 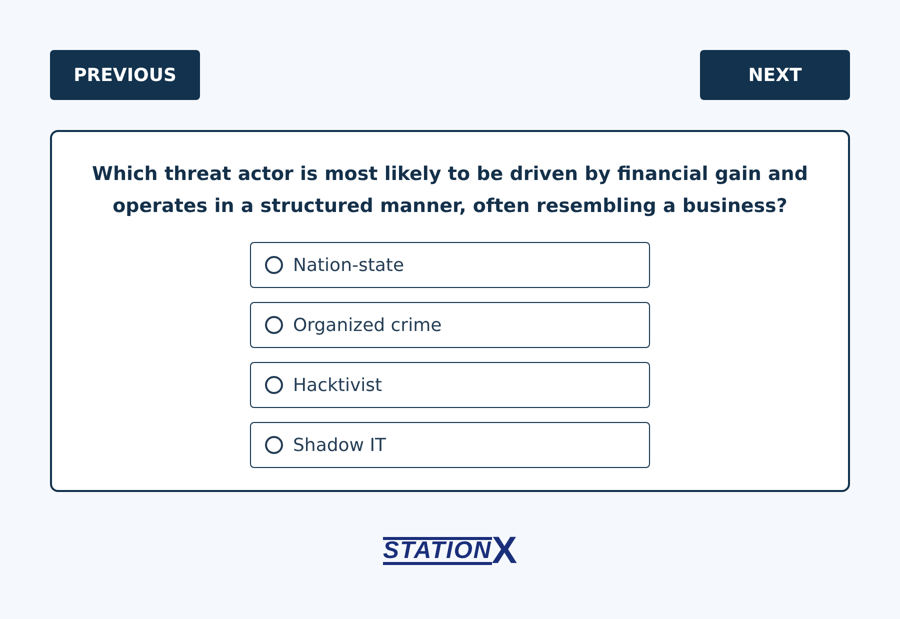 I want to click on previous-button: PREVIOUS, so click(x=125, y=75).